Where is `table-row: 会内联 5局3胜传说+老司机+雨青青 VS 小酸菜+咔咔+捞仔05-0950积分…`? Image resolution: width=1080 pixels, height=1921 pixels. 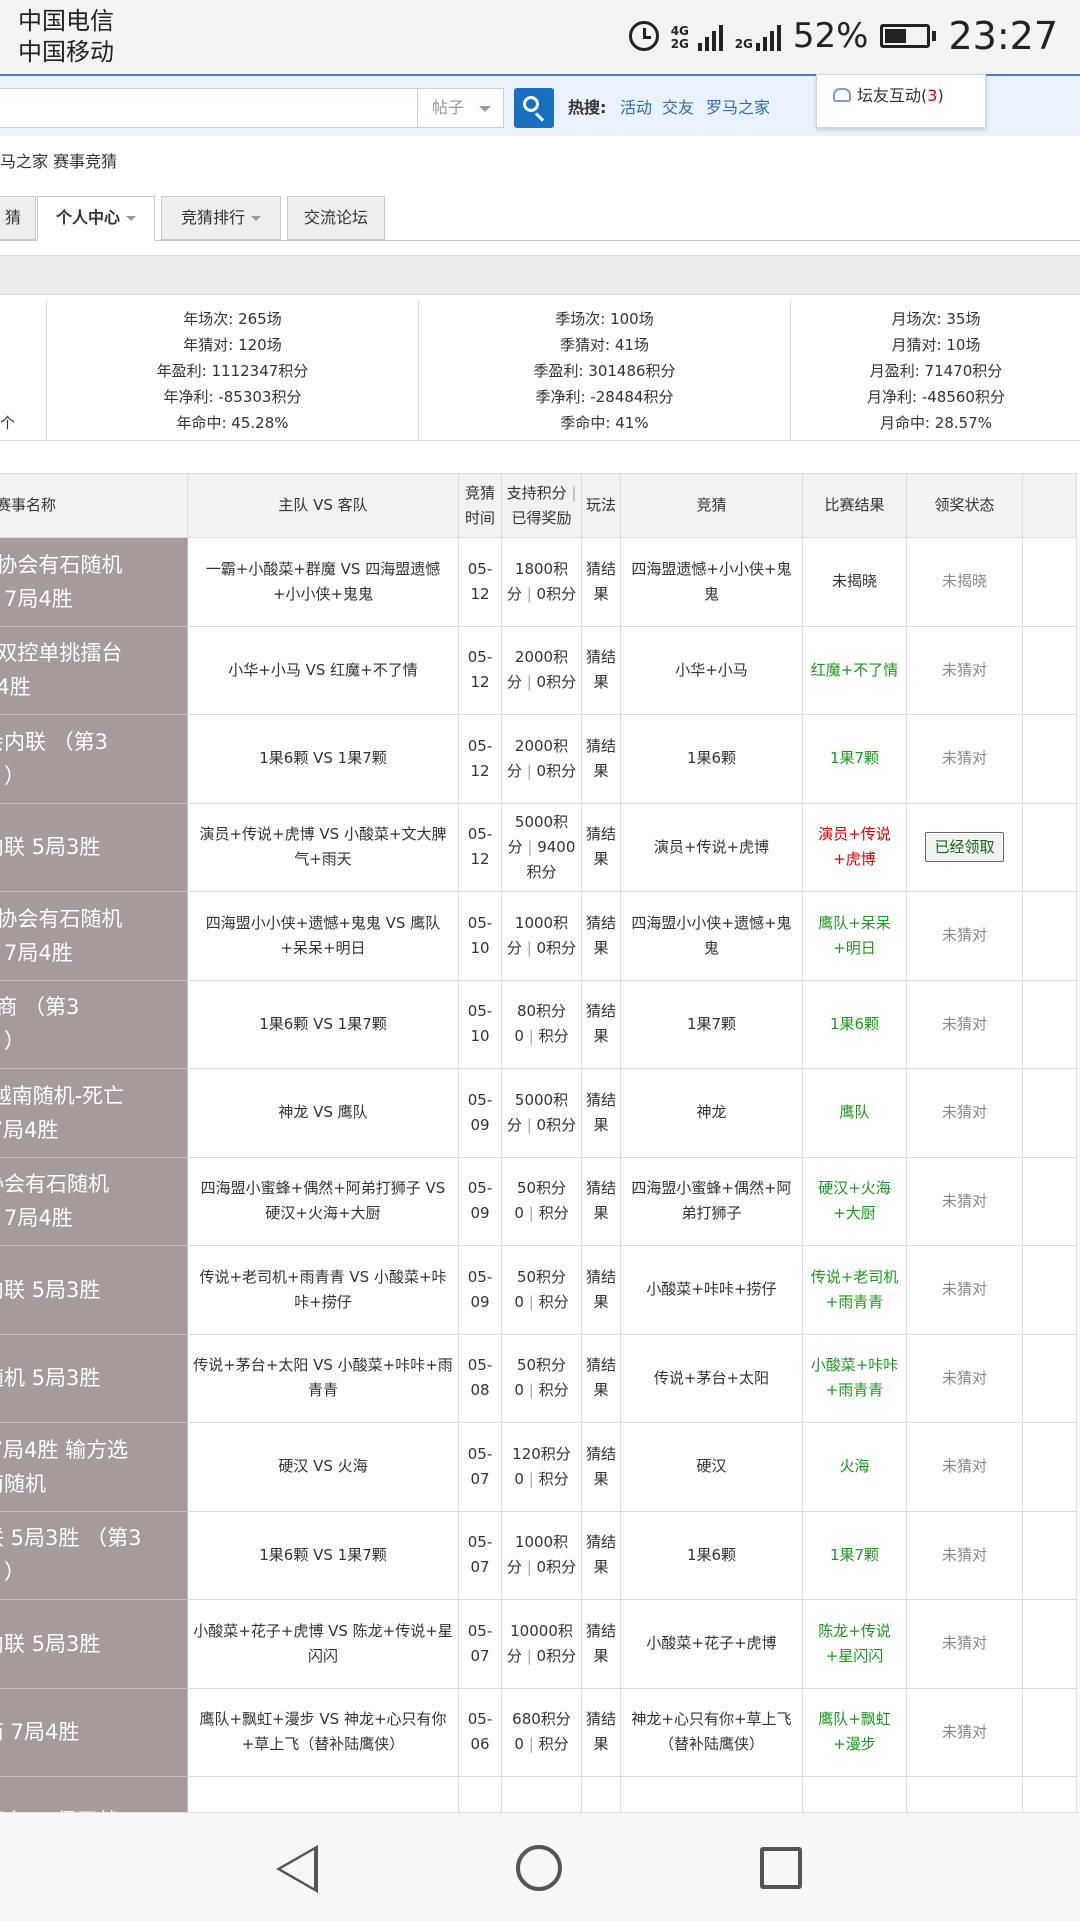 table-row: 会内联 5局3胜传说+老司机+雨青青 VS 小酸菜+咔咔+捞仔05-0950积分… is located at coordinates (538, 1290).